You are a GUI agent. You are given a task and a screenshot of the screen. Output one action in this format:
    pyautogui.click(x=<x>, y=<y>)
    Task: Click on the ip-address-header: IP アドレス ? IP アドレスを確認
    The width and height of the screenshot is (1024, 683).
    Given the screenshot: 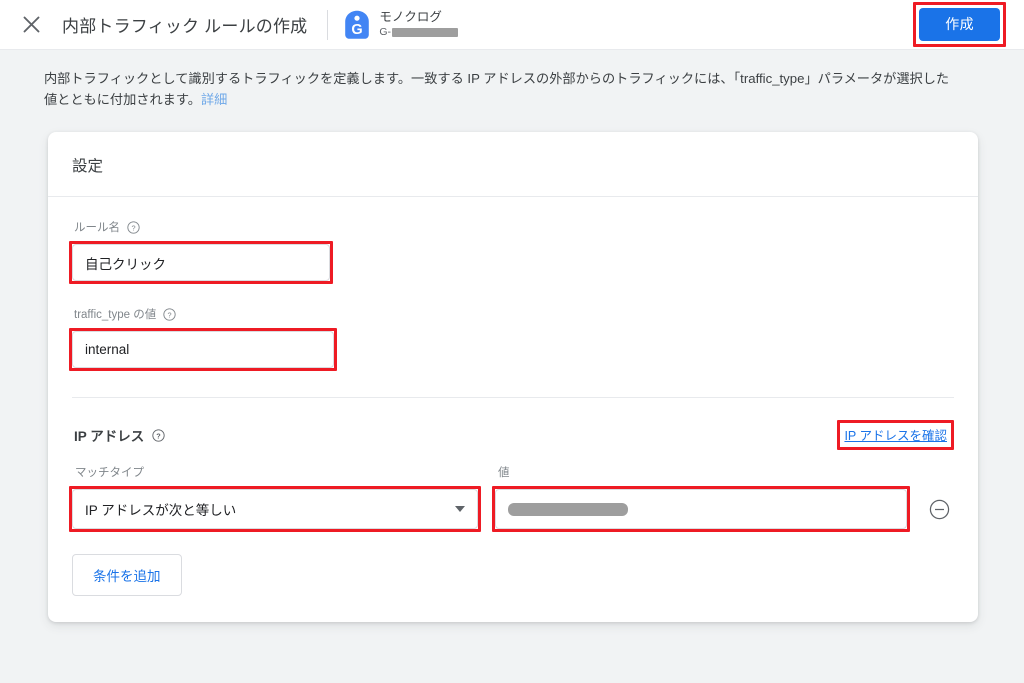 What is the action you would take?
    pyautogui.click(x=513, y=424)
    